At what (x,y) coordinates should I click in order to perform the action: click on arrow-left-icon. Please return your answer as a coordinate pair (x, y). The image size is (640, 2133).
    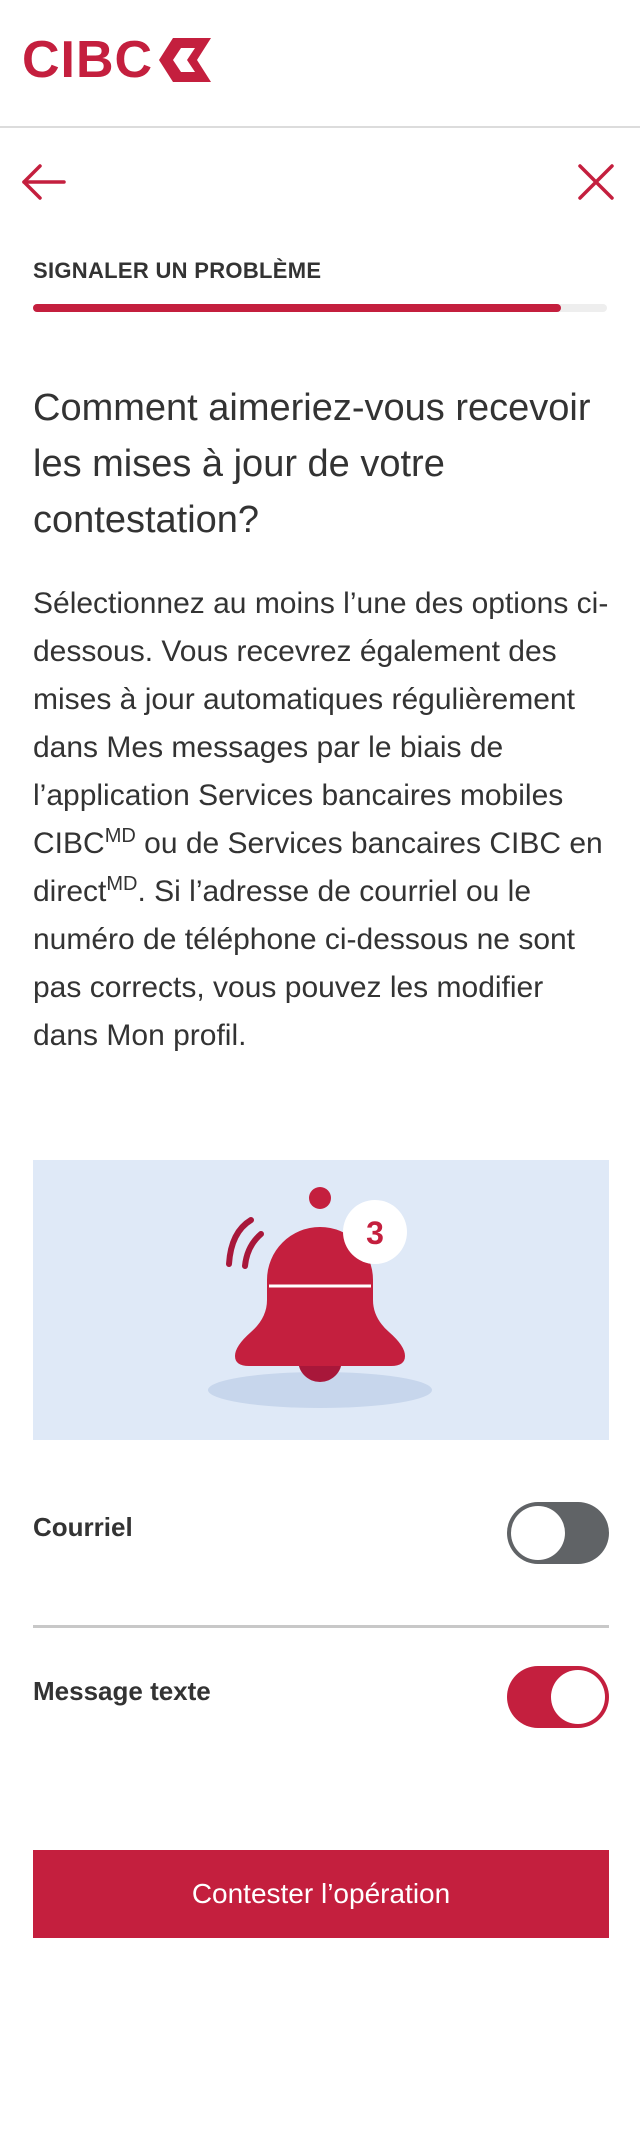
    Looking at the image, I should click on (44, 182).